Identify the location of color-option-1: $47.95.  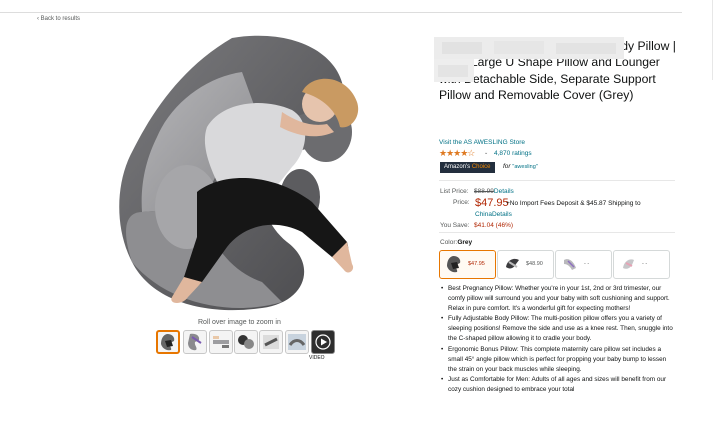
(467, 264).